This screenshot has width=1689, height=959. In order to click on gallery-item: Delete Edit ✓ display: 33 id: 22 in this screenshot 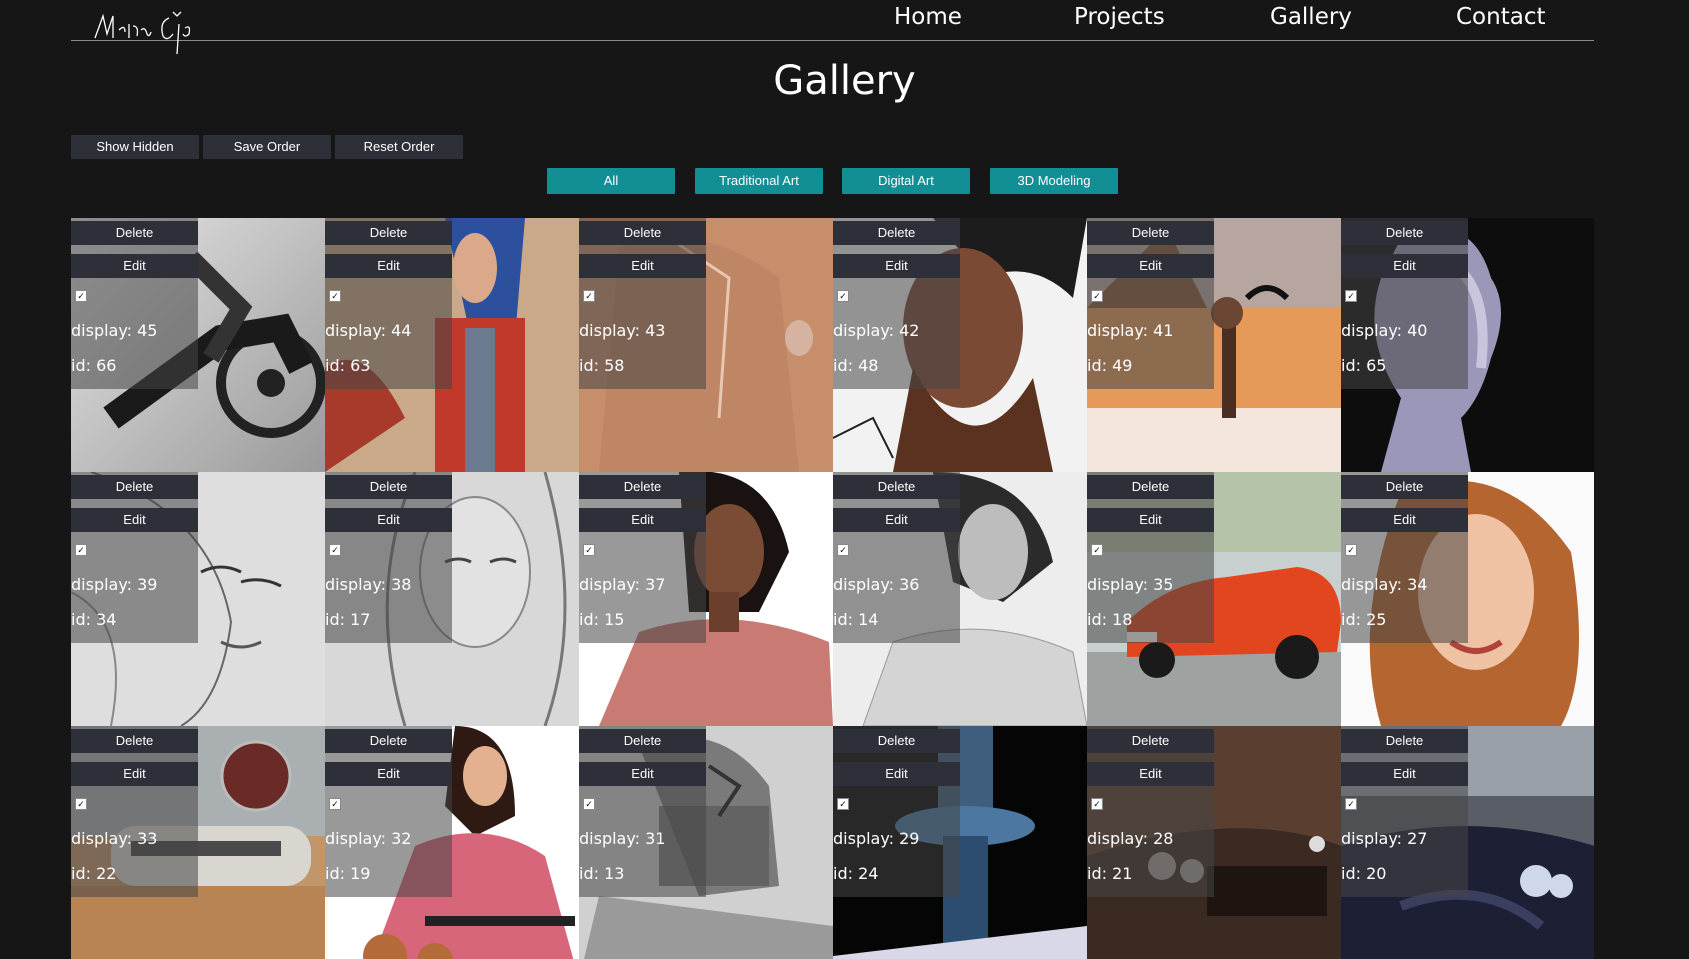, I will do `click(198, 842)`.